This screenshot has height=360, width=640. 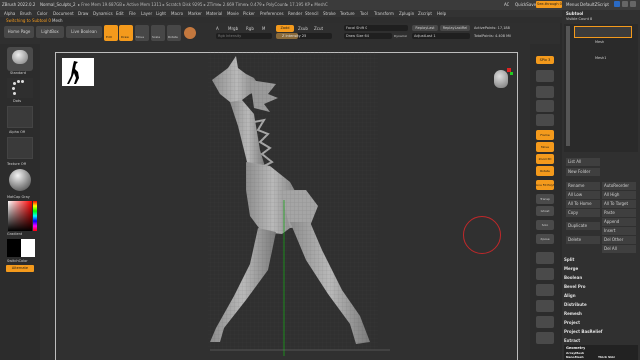 What do you see at coordinates (20, 148) in the screenshot?
I see `texture-selector` at bounding box center [20, 148].